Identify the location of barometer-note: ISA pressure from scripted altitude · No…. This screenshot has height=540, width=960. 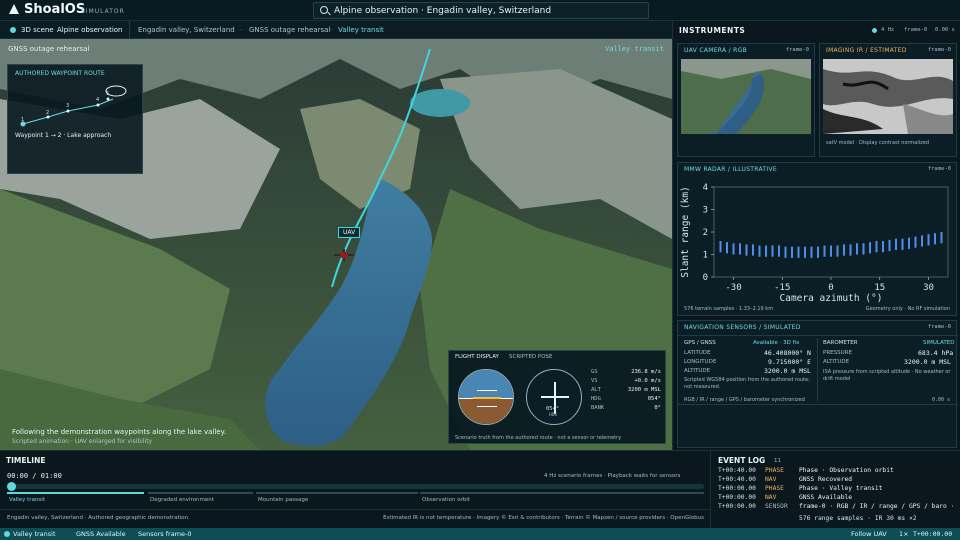
(887, 375).